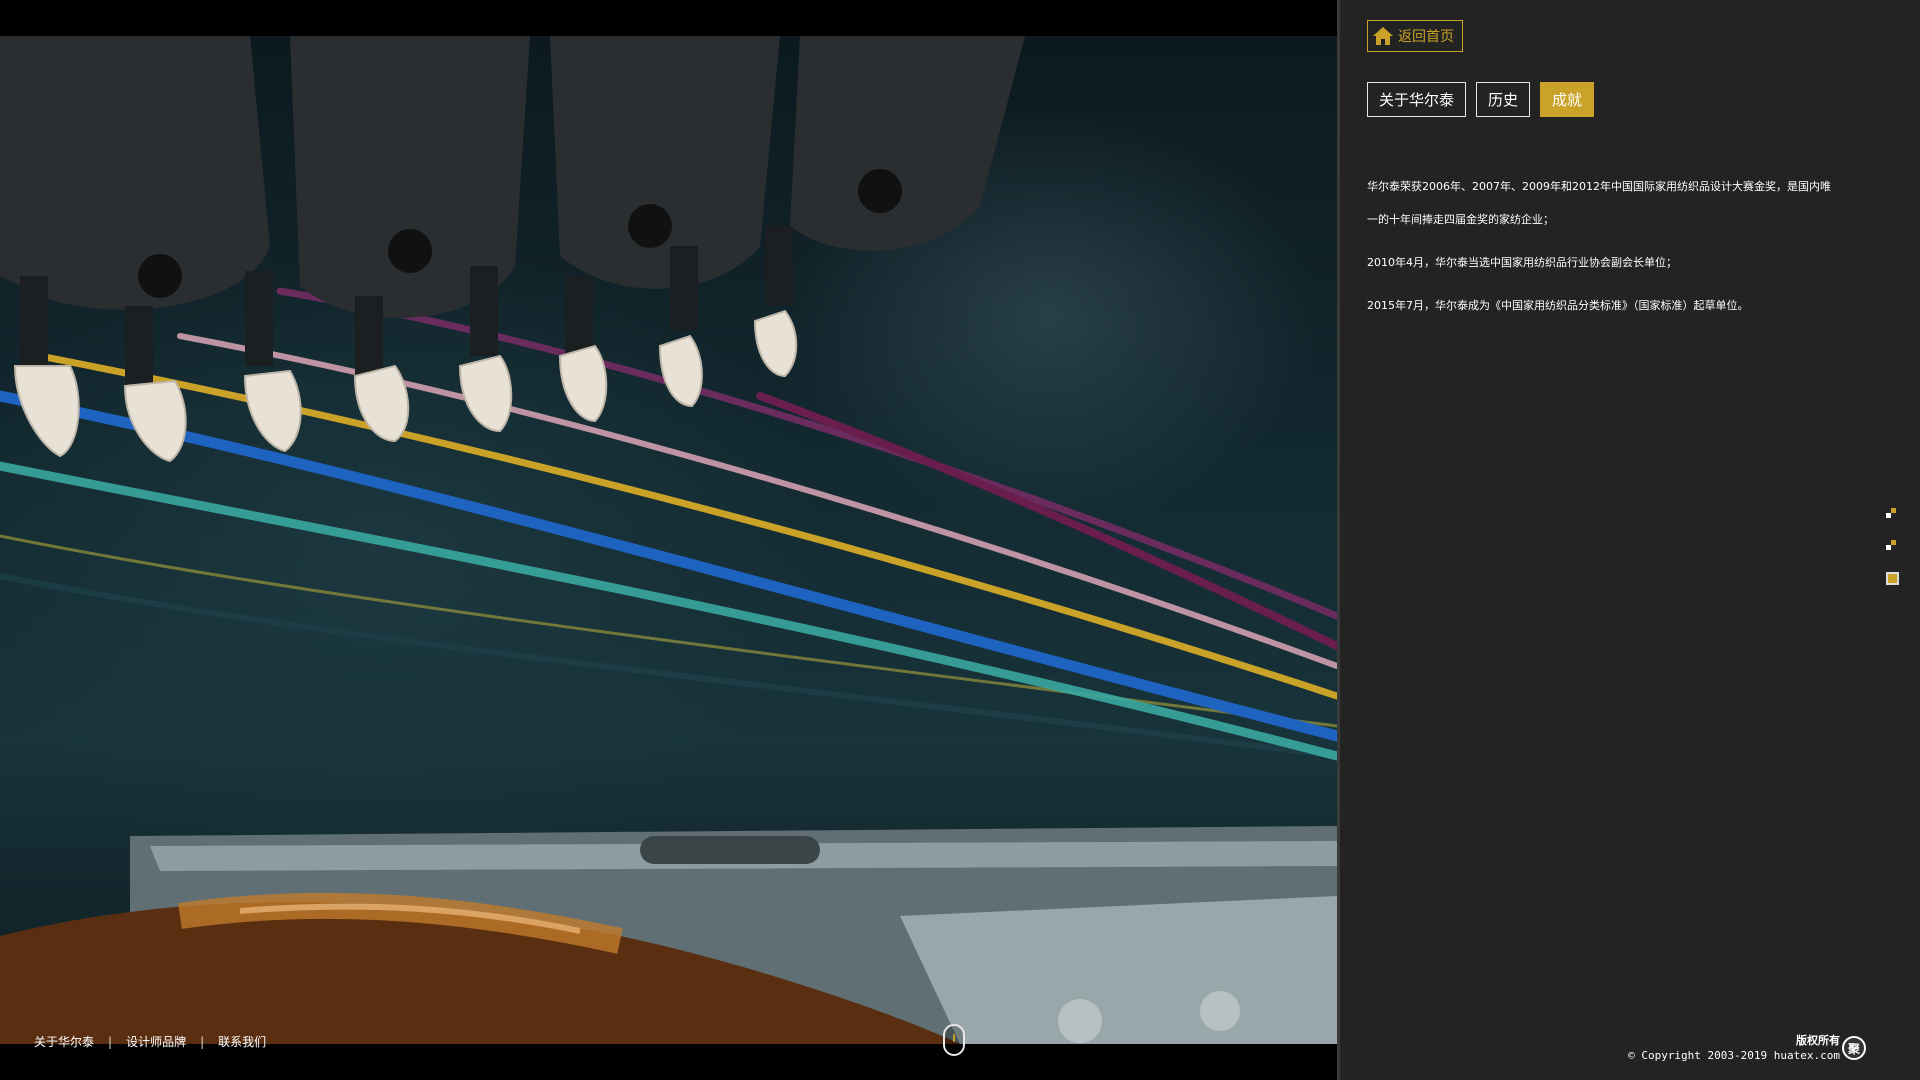 The image size is (1920, 1080). Describe the element at coordinates (1734, 1048) in the screenshot. I see `copyright: 版权所有 © Copyright 2003-2019 huatex.com` at that location.